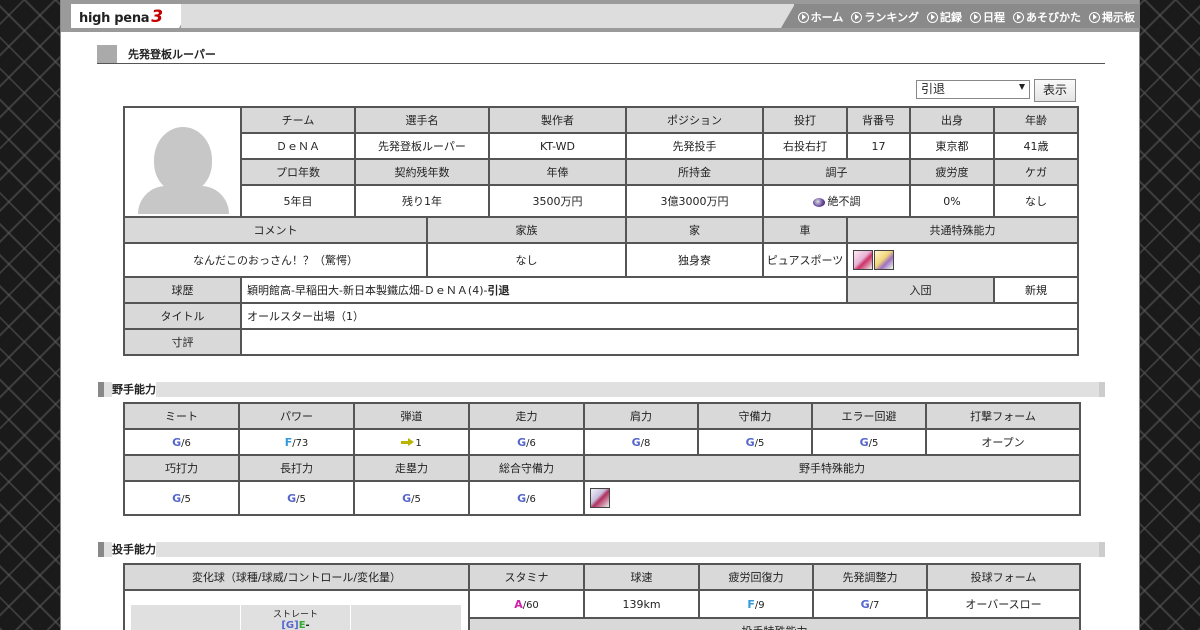  What do you see at coordinates (298, 172) in the screenshot?
I see `header-cell: プロ年数` at bounding box center [298, 172].